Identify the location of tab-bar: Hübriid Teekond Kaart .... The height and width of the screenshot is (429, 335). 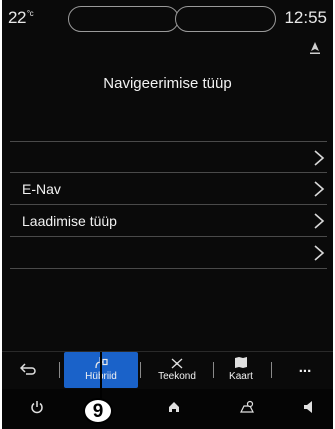
(167, 369).